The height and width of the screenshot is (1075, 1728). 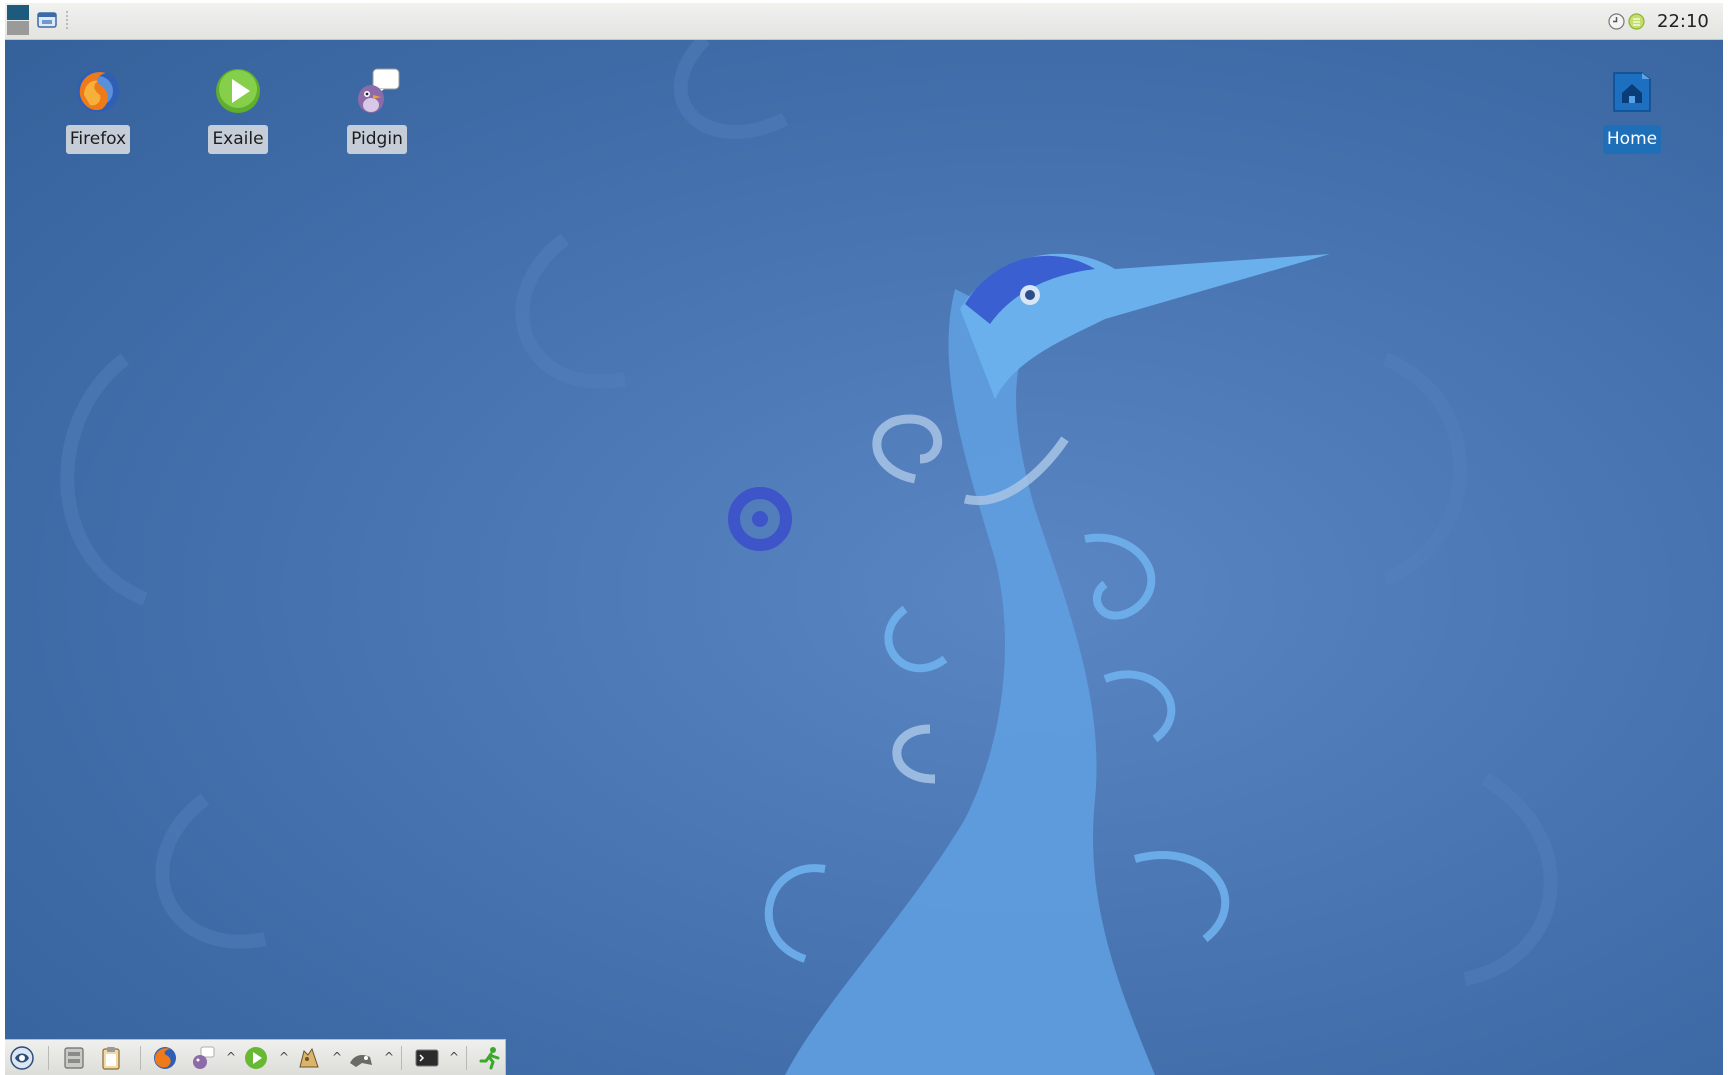 What do you see at coordinates (22, 1058) in the screenshot?
I see `main-menu-icon` at bounding box center [22, 1058].